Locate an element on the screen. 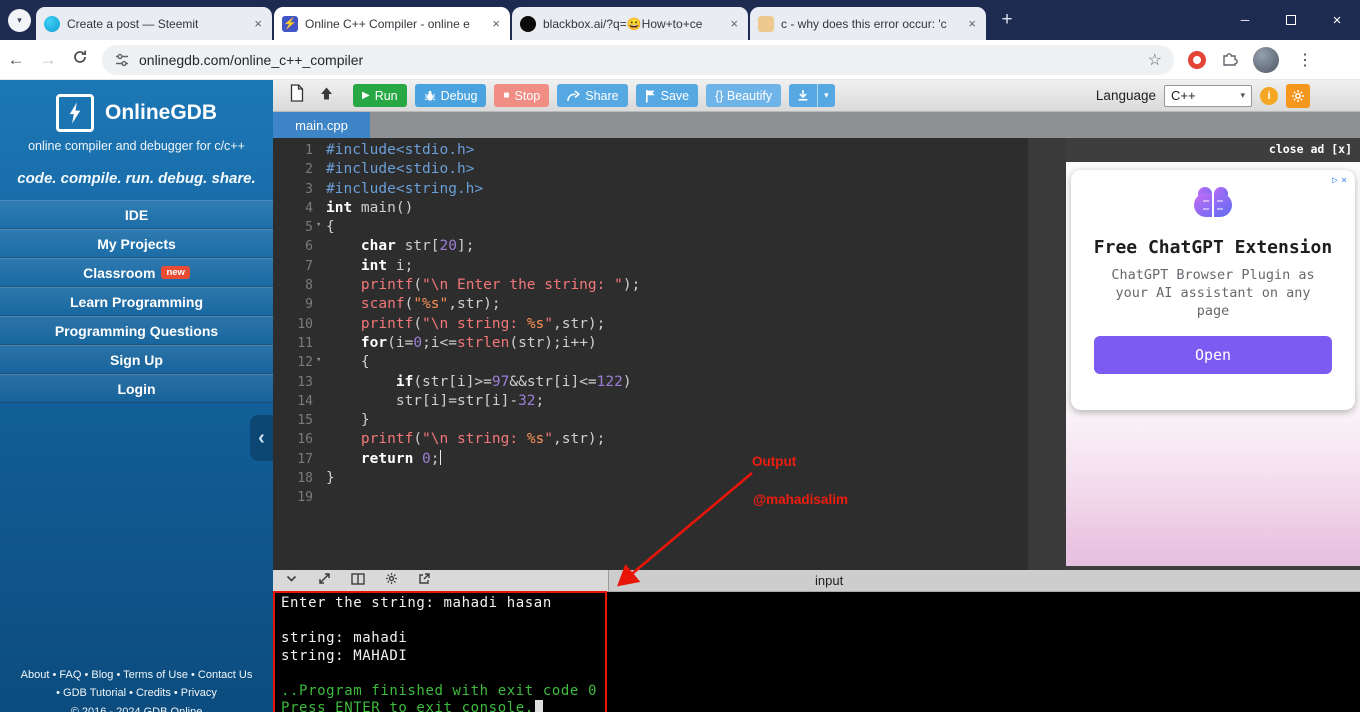 The image size is (1360, 712). download-options-caret: ▾ is located at coordinates (826, 95).